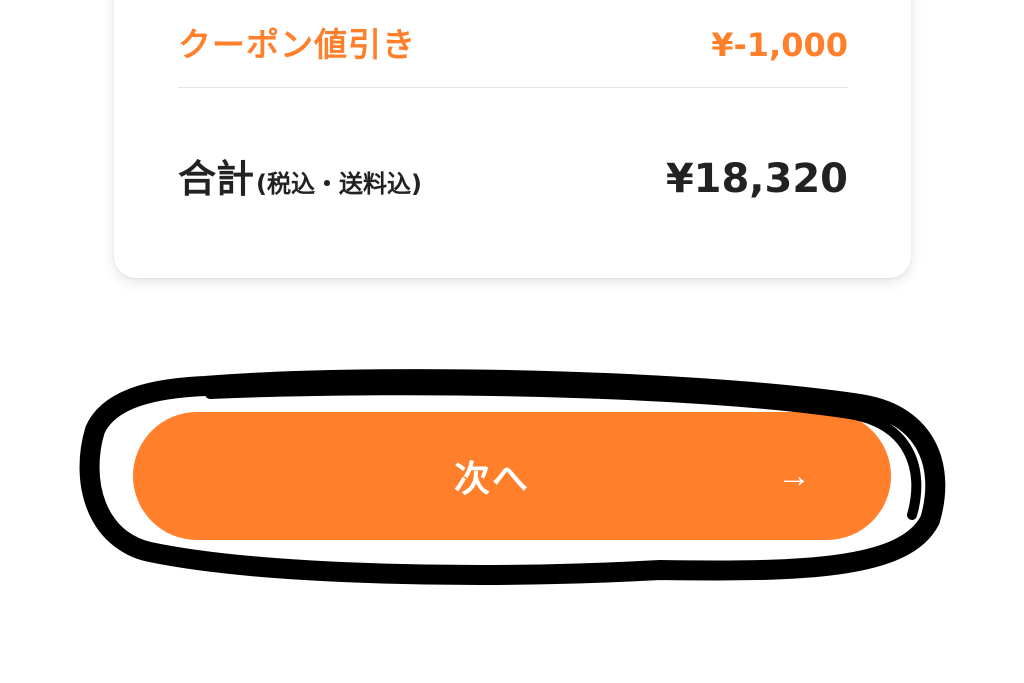 The height and width of the screenshot is (683, 1024). Describe the element at coordinates (491, 478) in the screenshot. I see `next-button-label: 次へ` at that location.